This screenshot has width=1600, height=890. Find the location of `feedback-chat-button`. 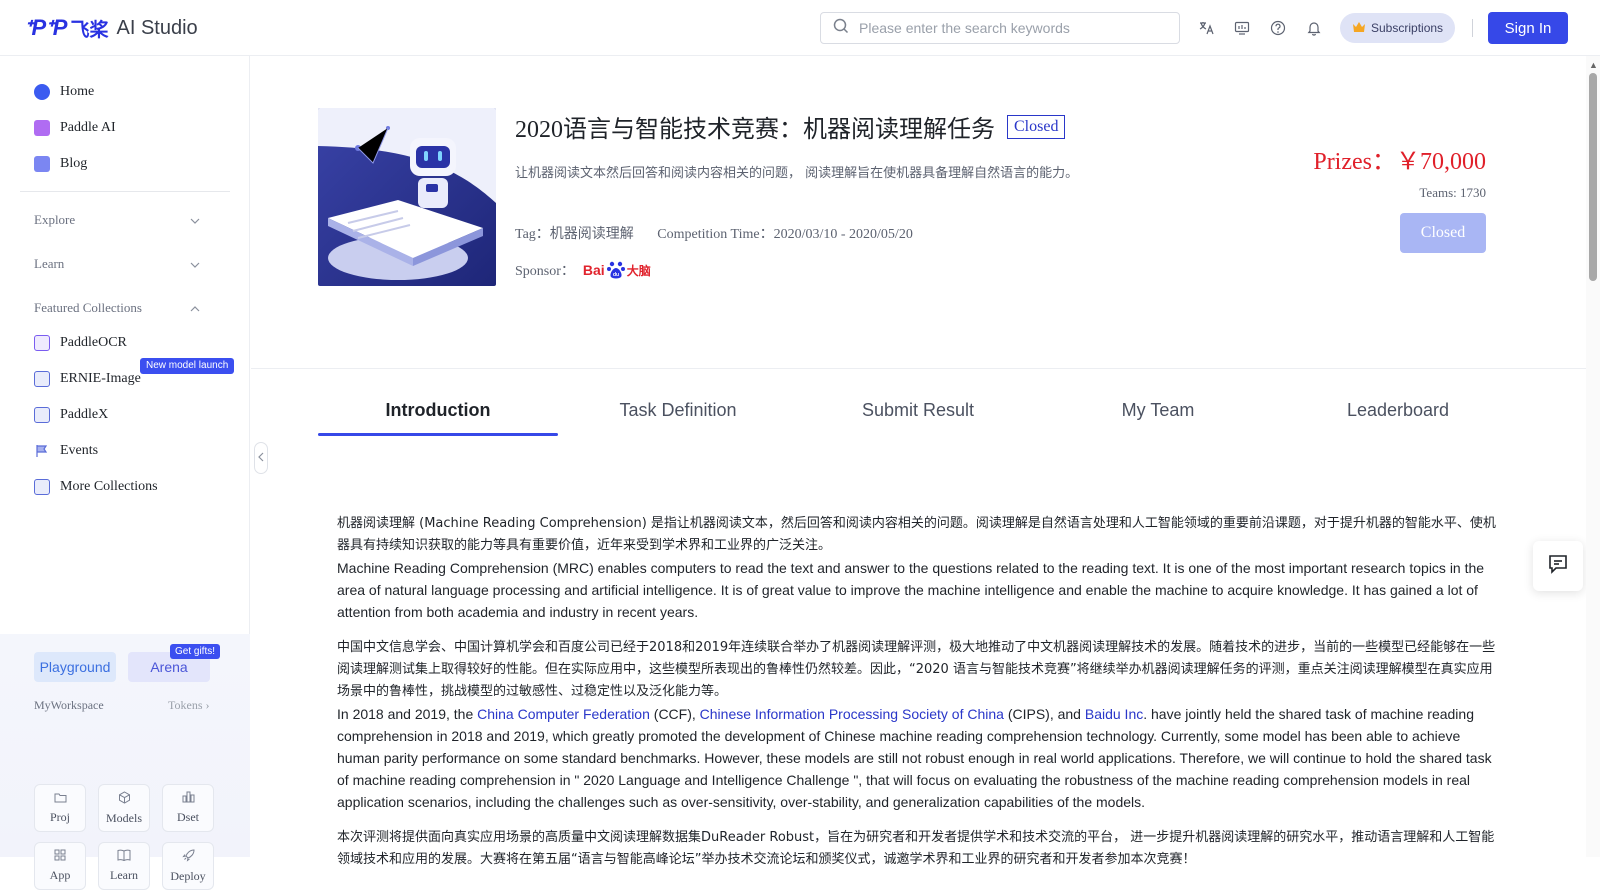

feedback-chat-button is located at coordinates (1558, 566).